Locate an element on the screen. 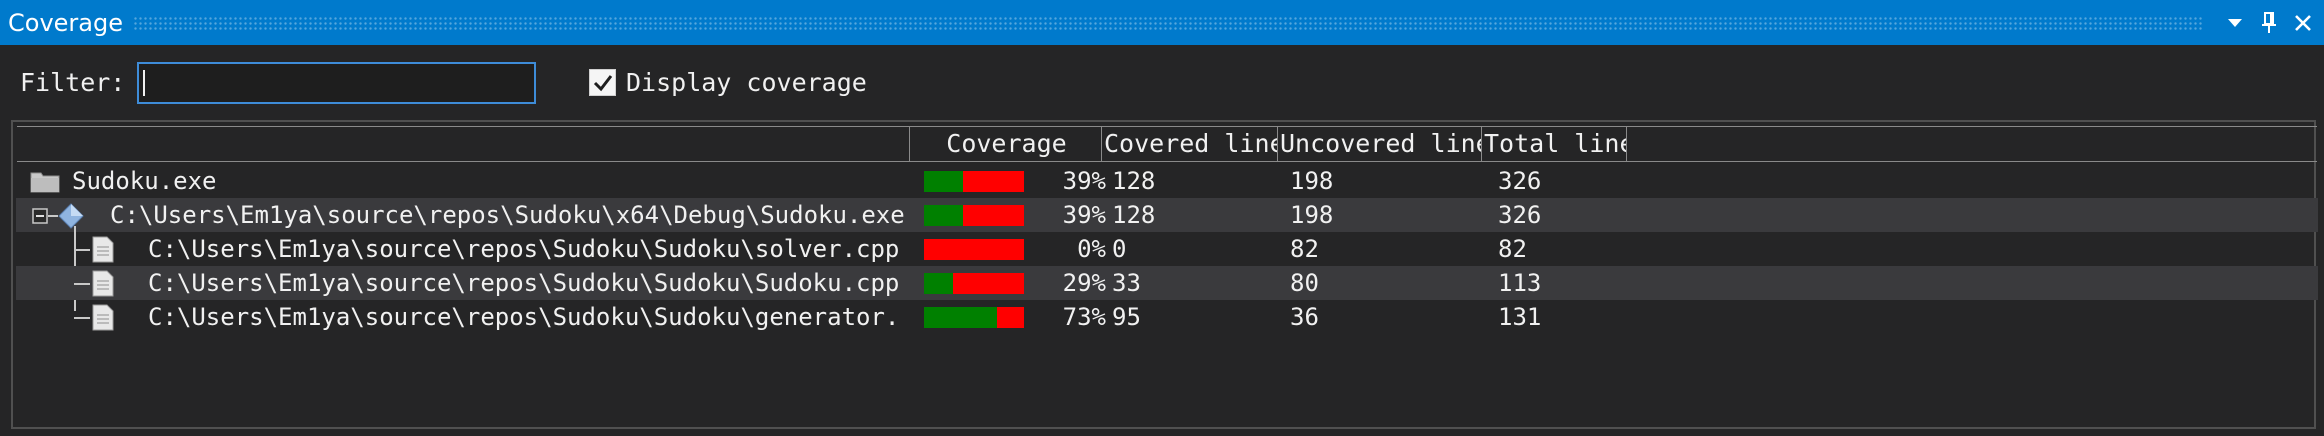  close-button is located at coordinates (2303, 22).